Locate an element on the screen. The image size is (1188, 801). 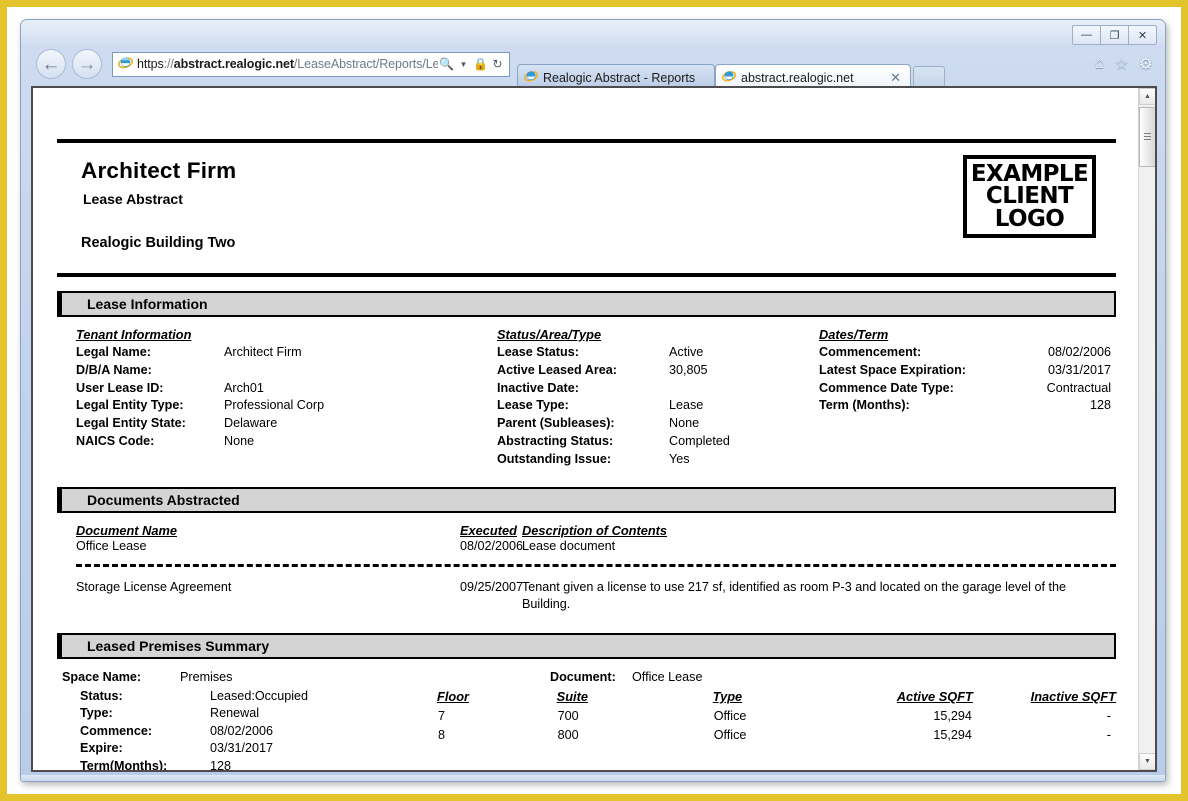
space-name-value: Premises is located at coordinates (206, 676).